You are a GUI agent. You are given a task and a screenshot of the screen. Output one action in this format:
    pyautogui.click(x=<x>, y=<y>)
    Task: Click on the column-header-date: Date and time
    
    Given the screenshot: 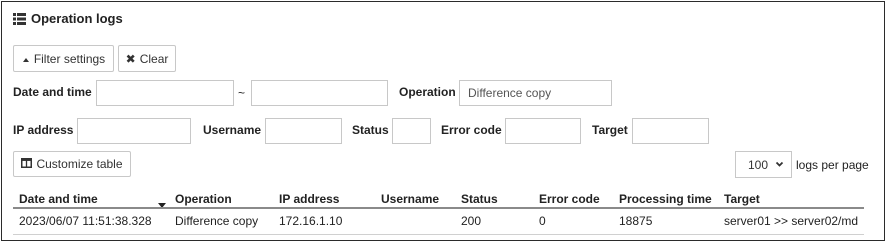 What is the action you would take?
    pyautogui.click(x=58, y=199)
    